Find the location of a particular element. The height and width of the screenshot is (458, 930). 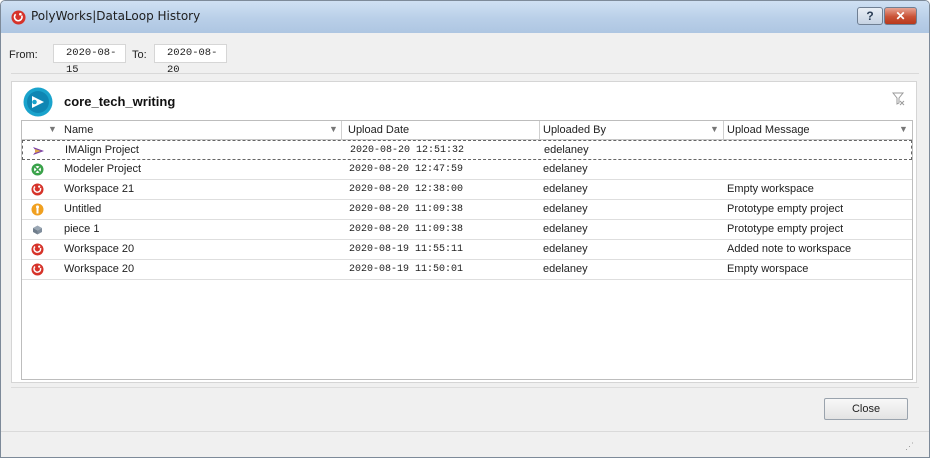

cell-upload-date: 2020-08-20 12:38:00 is located at coordinates (406, 189).